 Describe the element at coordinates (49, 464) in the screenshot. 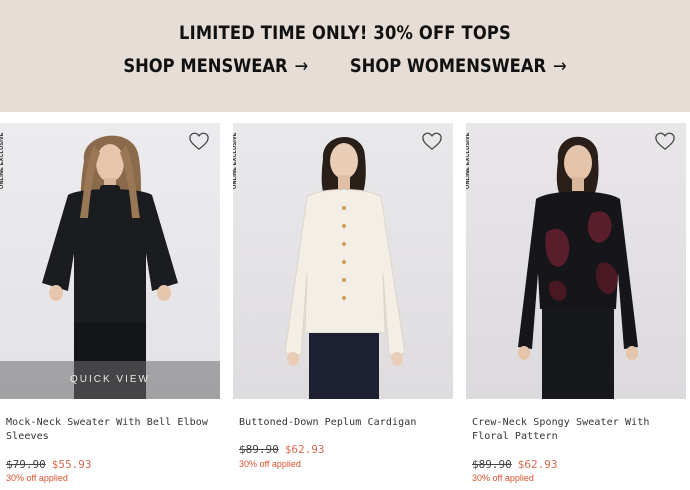

I see `price-row: $79.90 $55.93` at that location.